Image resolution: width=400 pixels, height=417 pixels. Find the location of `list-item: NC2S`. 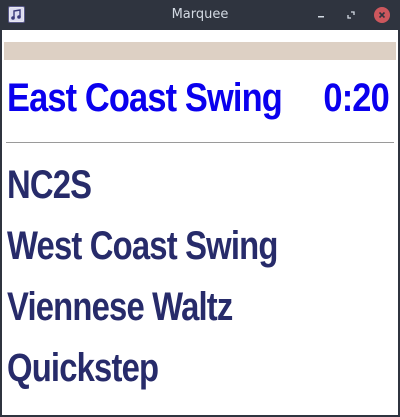

list-item: NC2S is located at coordinates (49, 185).